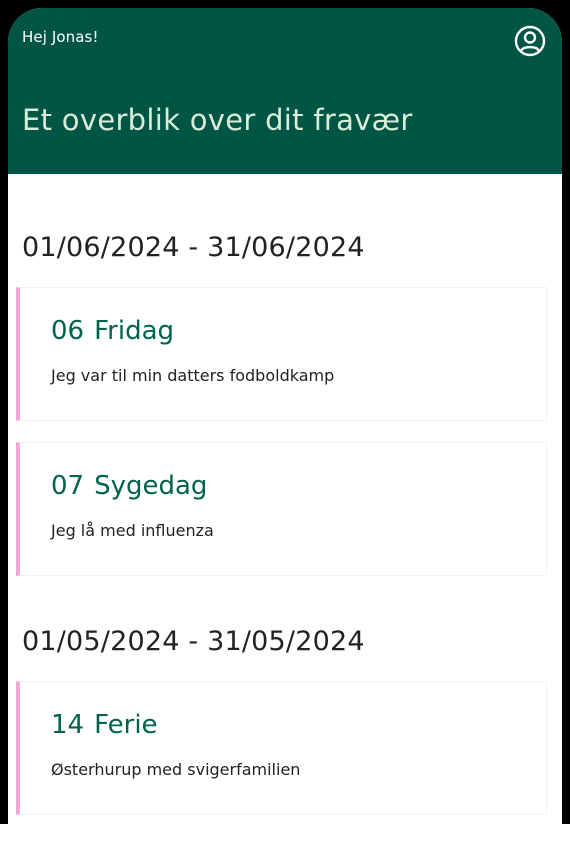 This screenshot has width=570, height=848. I want to click on period-heading: 01/05/2024 - 31/05/2024, so click(193, 641).